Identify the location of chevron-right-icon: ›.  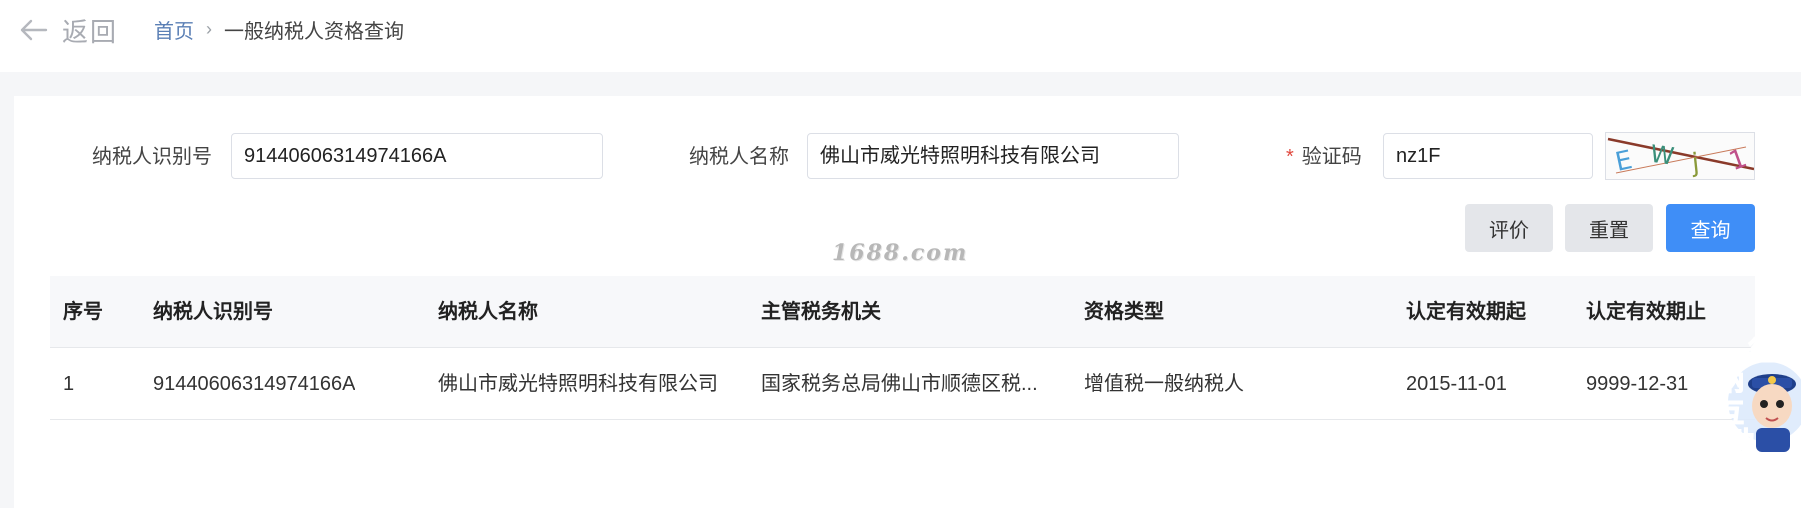
(209, 28).